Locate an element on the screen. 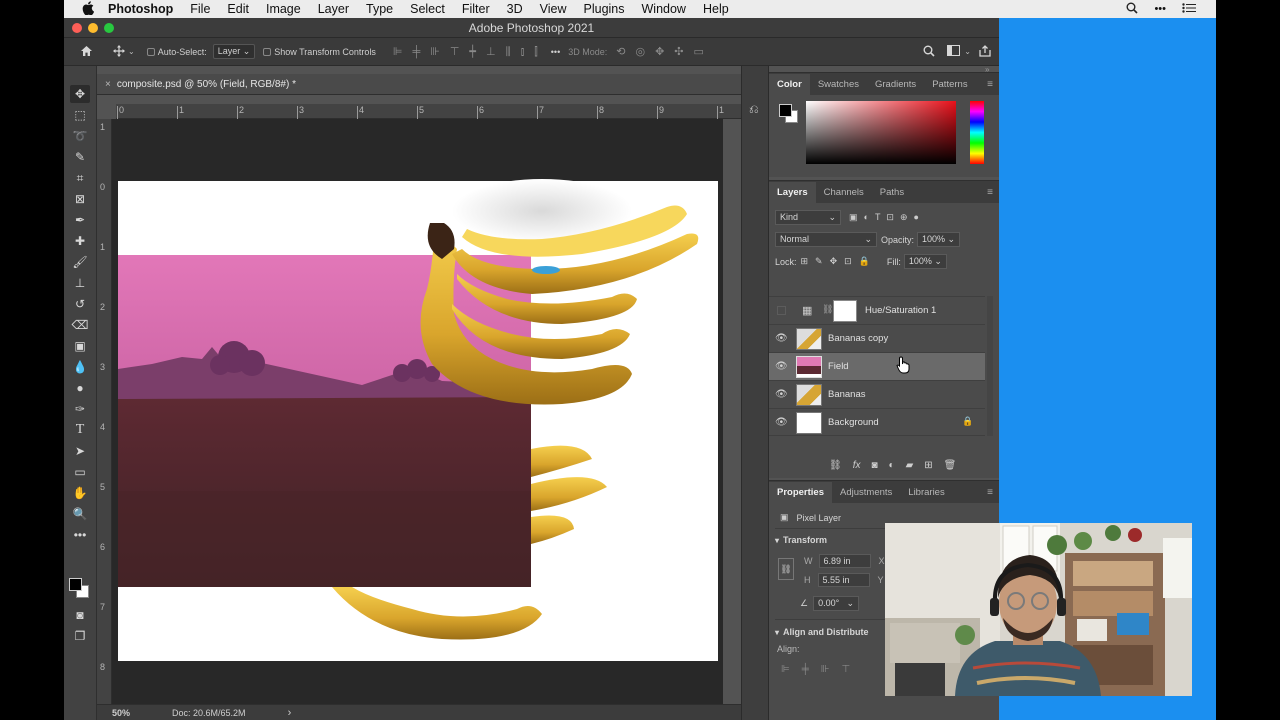 This screenshot has width=1280, height=720. eyedropper-tool-icon: ✒ is located at coordinates (80, 220).